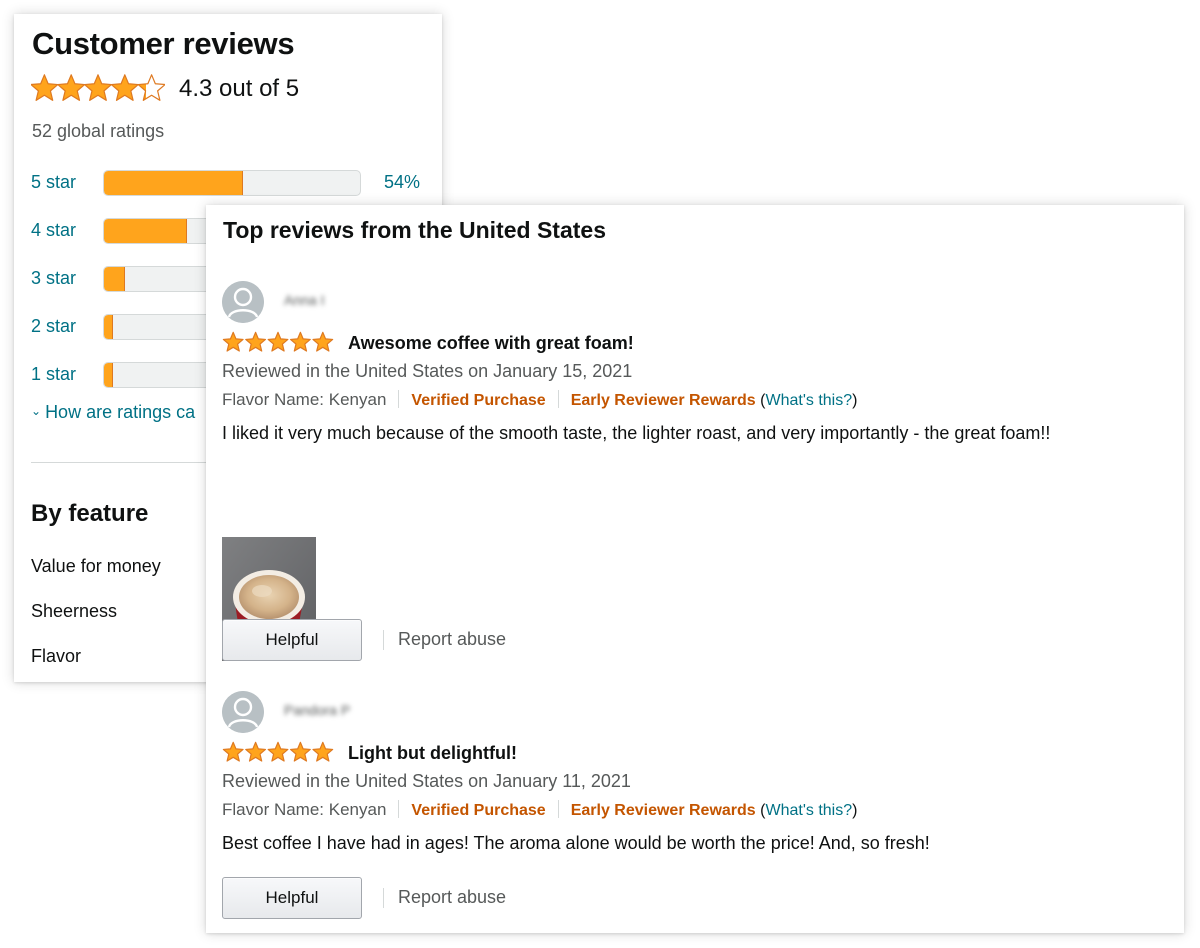  I want to click on overall-star-rating-icon, so click(98, 87).